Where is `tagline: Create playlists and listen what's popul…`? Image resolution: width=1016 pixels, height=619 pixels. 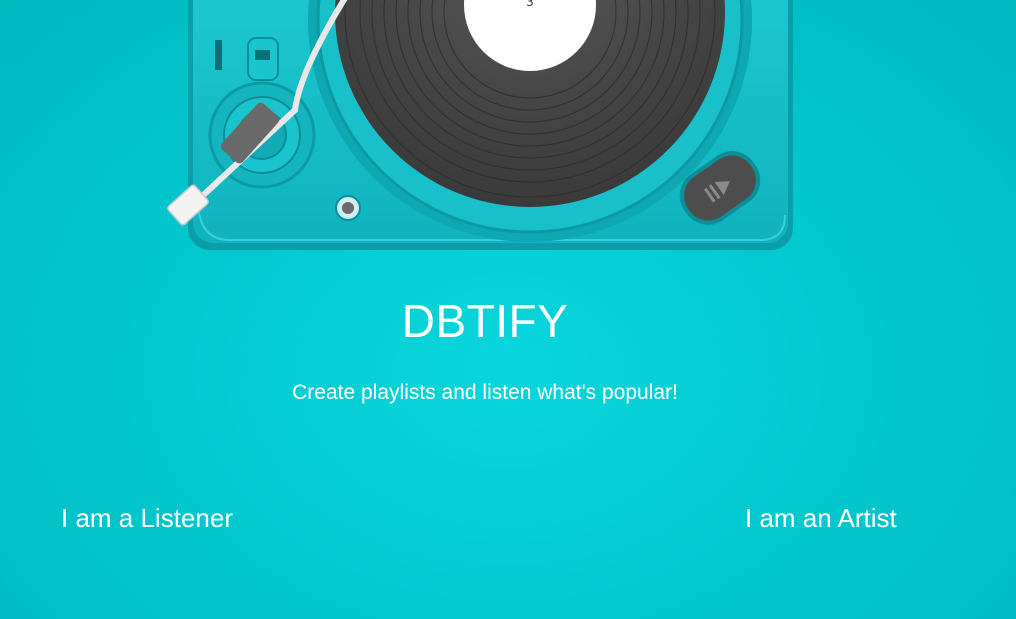
tagline: Create playlists and listen what's popul… is located at coordinates (485, 392).